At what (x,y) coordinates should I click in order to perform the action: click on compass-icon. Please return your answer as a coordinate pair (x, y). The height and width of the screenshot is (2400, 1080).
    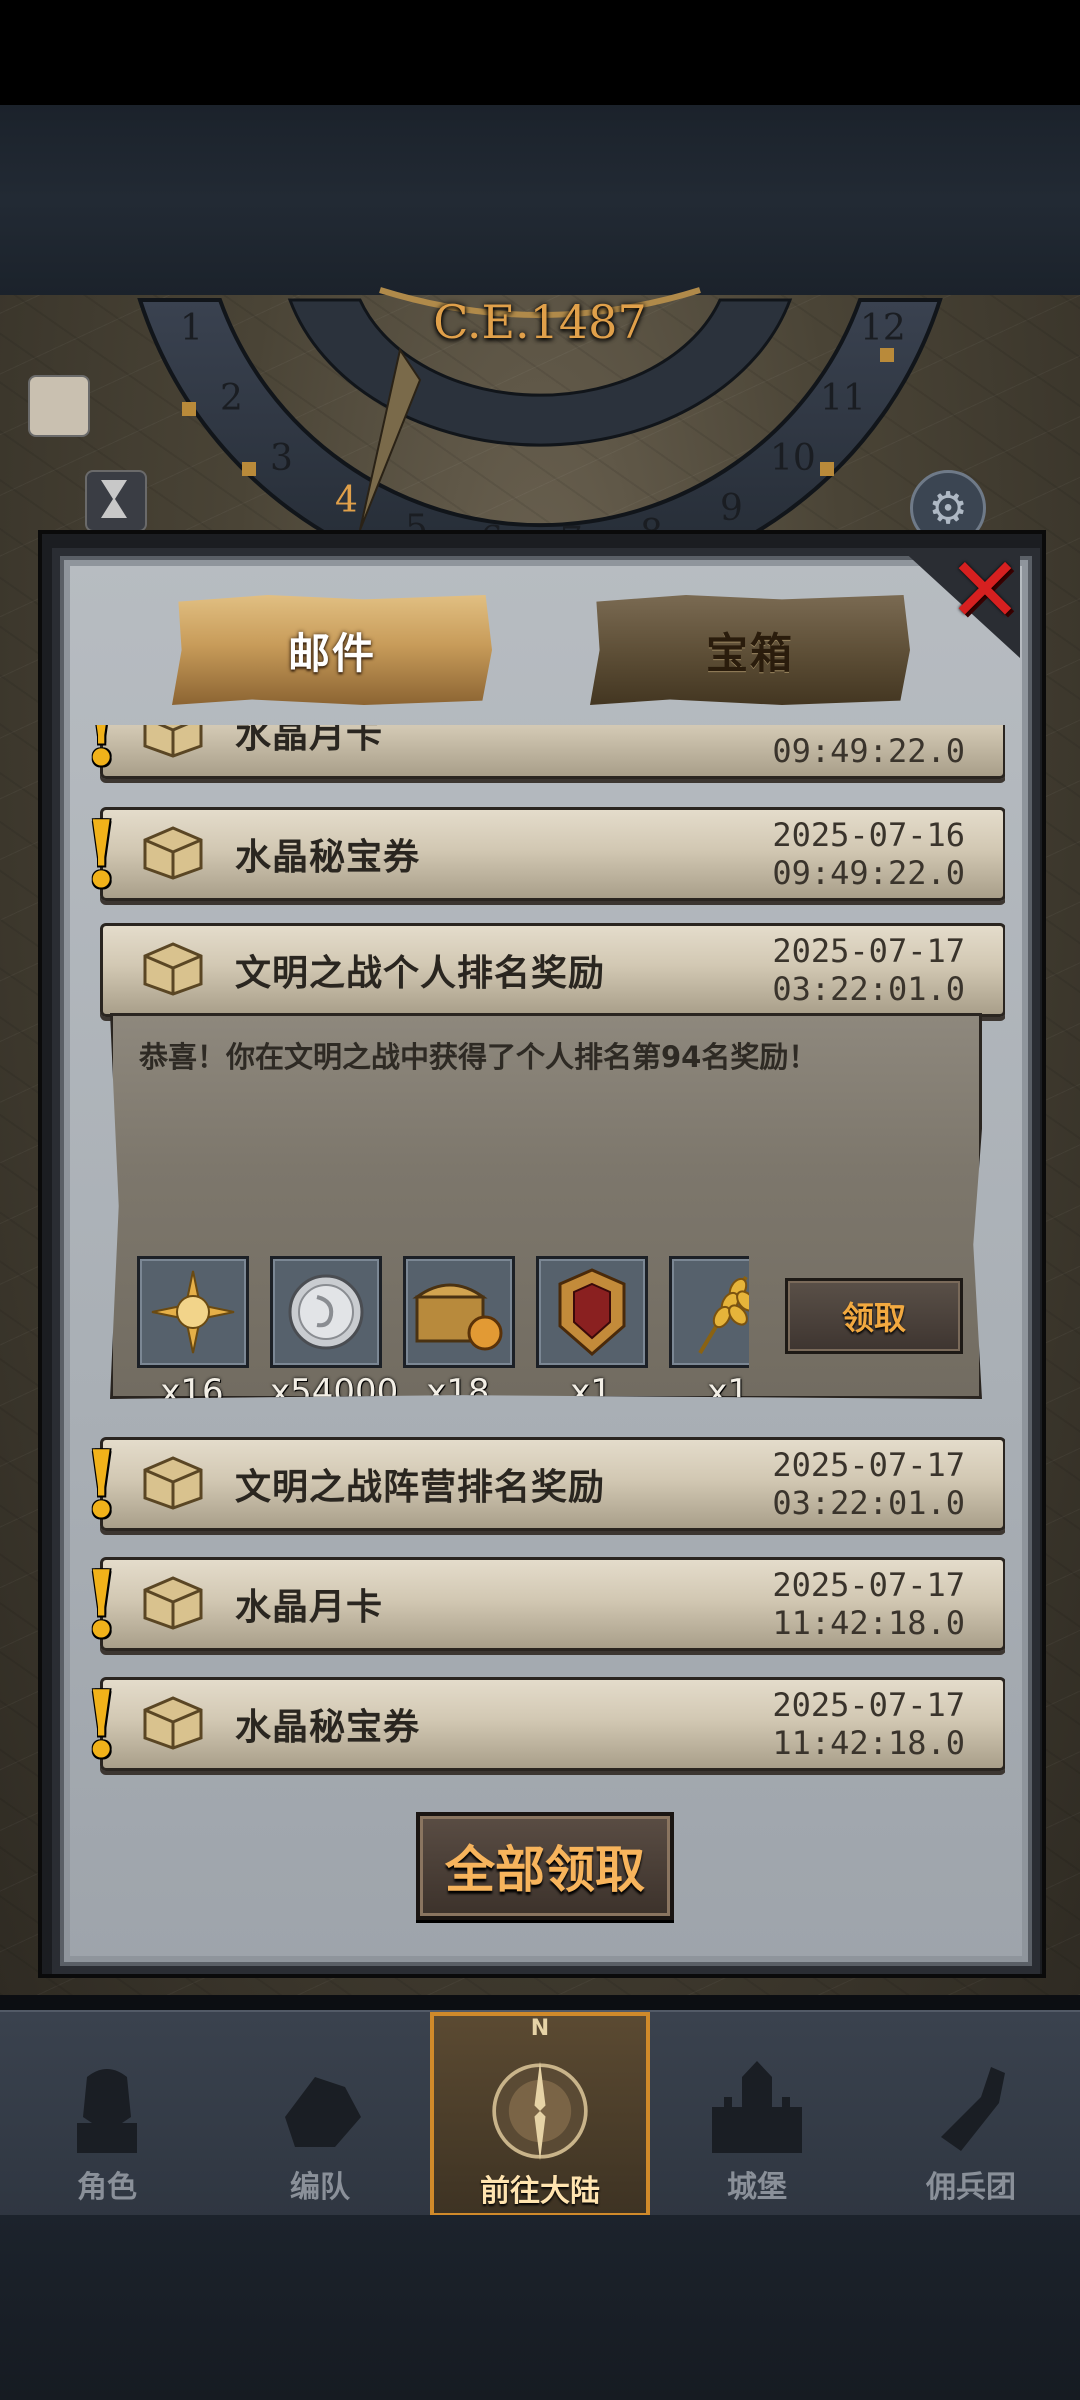
    Looking at the image, I should click on (540, 2111).